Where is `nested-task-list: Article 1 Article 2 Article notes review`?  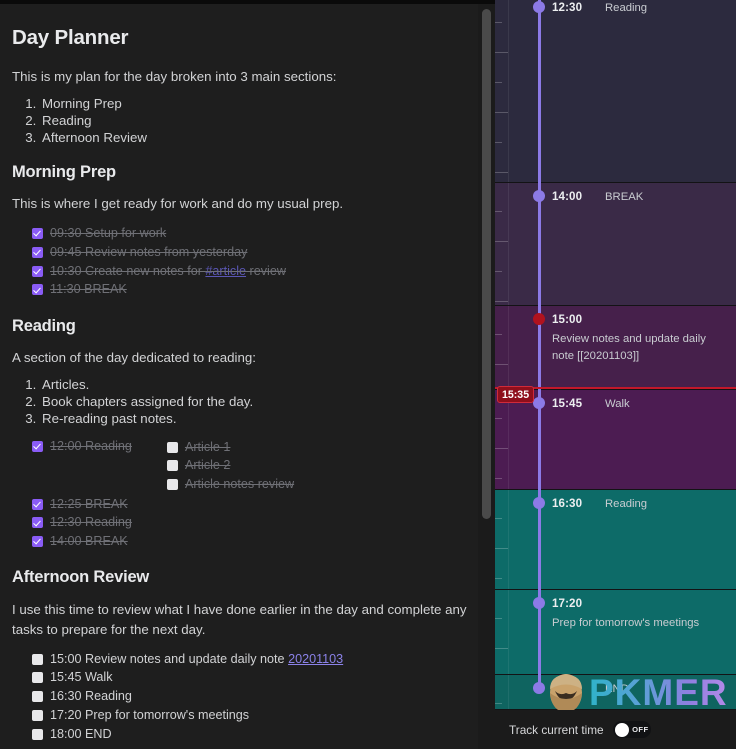
nested-task-list: Article 1 Article 2 Article notes review is located at coordinates (216, 466).